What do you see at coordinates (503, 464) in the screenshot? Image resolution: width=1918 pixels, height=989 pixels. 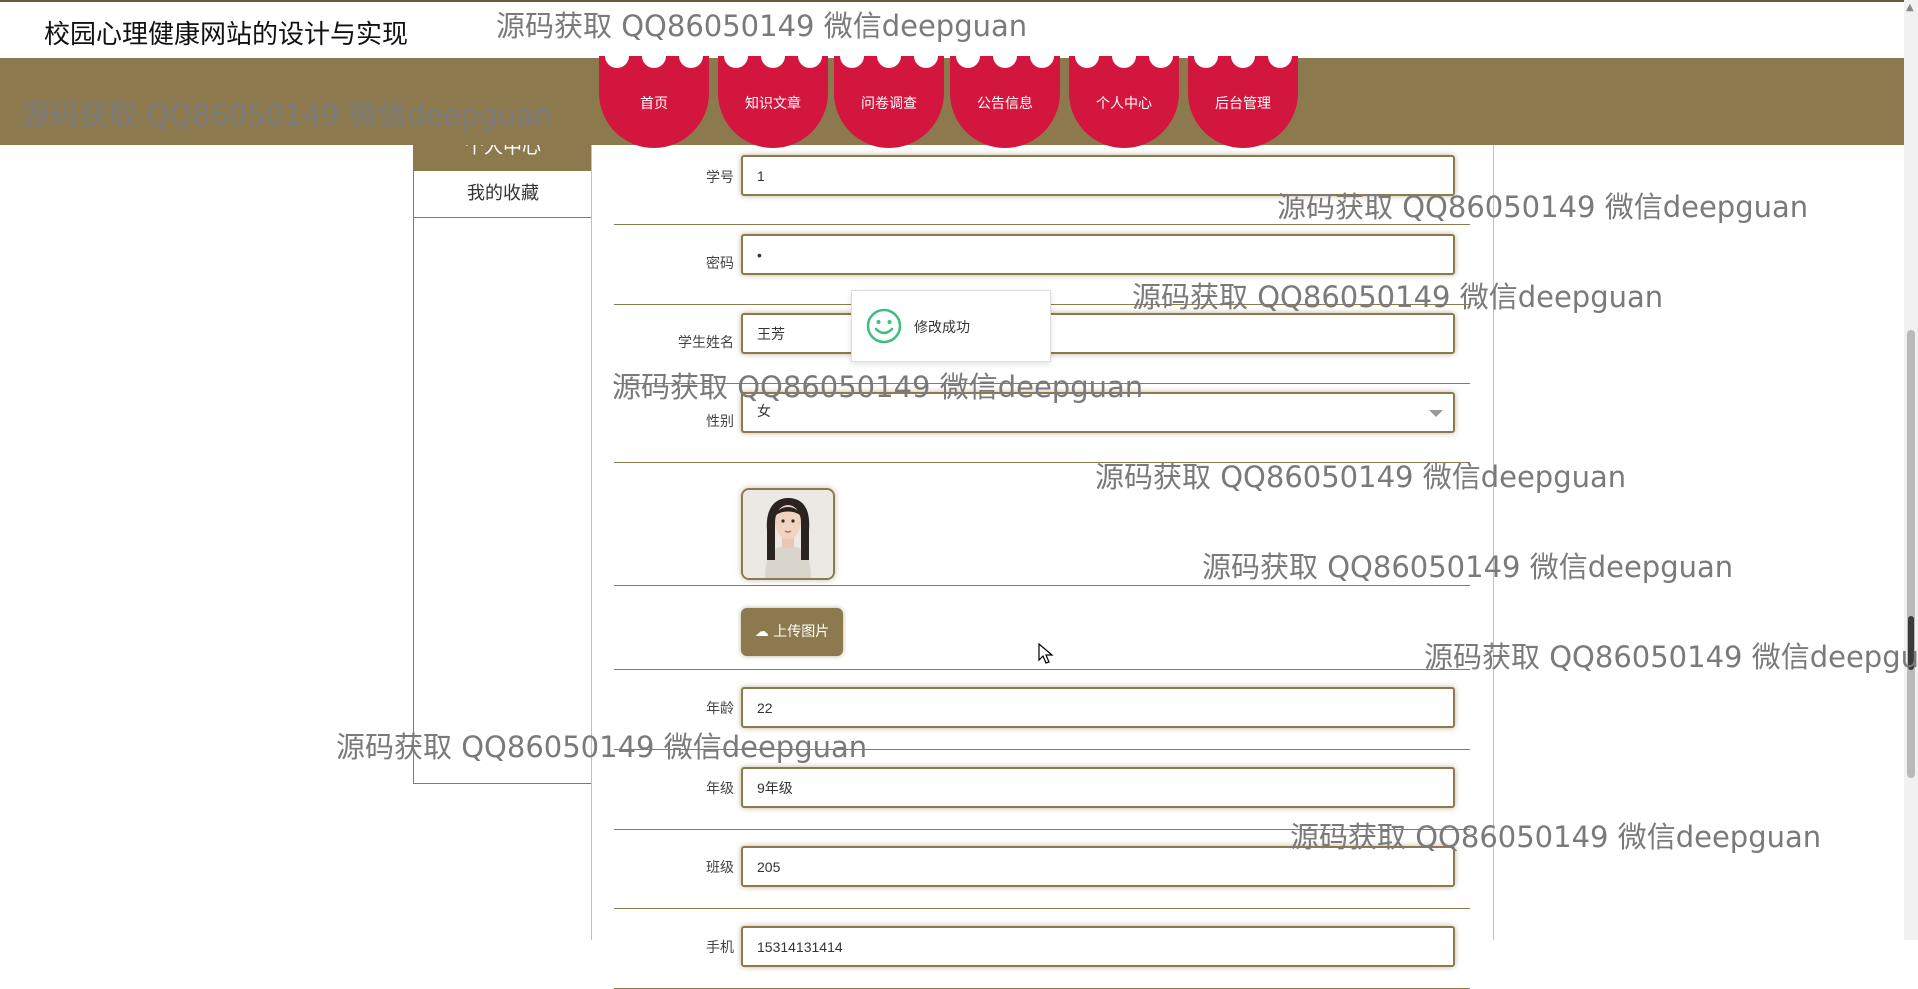 I see `sidebar: 个人中心 我的收藏` at bounding box center [503, 464].